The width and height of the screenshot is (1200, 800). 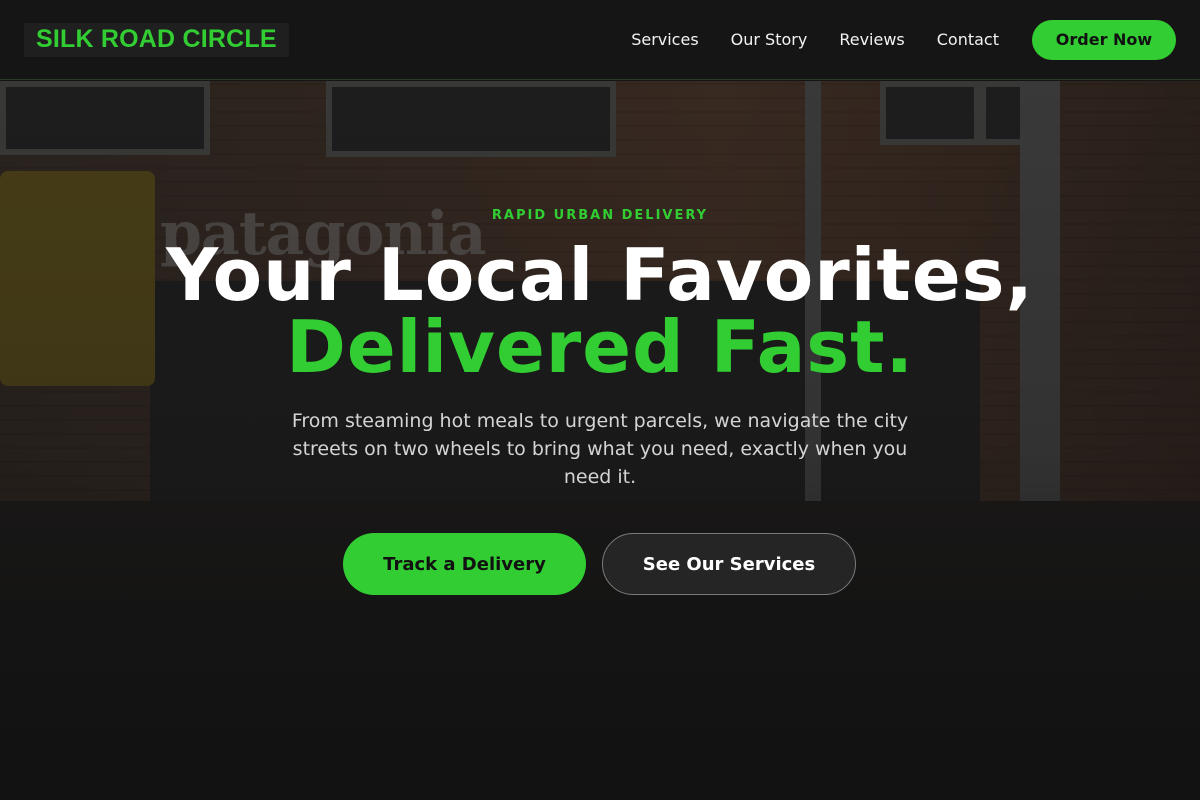 What do you see at coordinates (1104, 39) in the screenshot?
I see `order-now-button: Order Now` at bounding box center [1104, 39].